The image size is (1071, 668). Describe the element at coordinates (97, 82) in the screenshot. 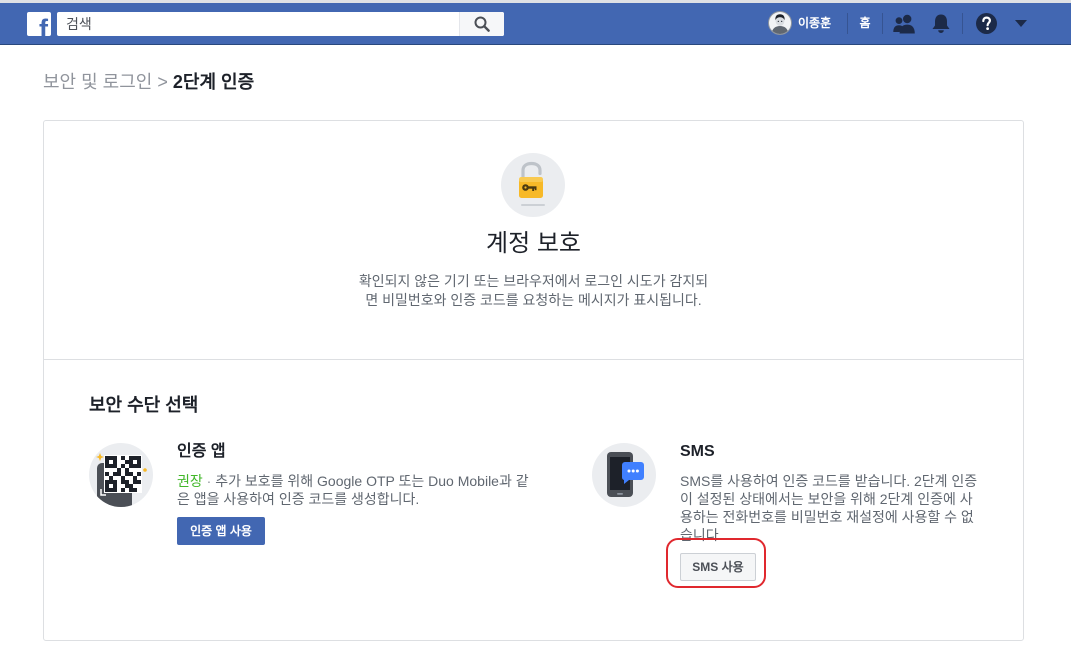

I see `breadcrumb-security-and-login-link: 보안 및 로그인` at that location.